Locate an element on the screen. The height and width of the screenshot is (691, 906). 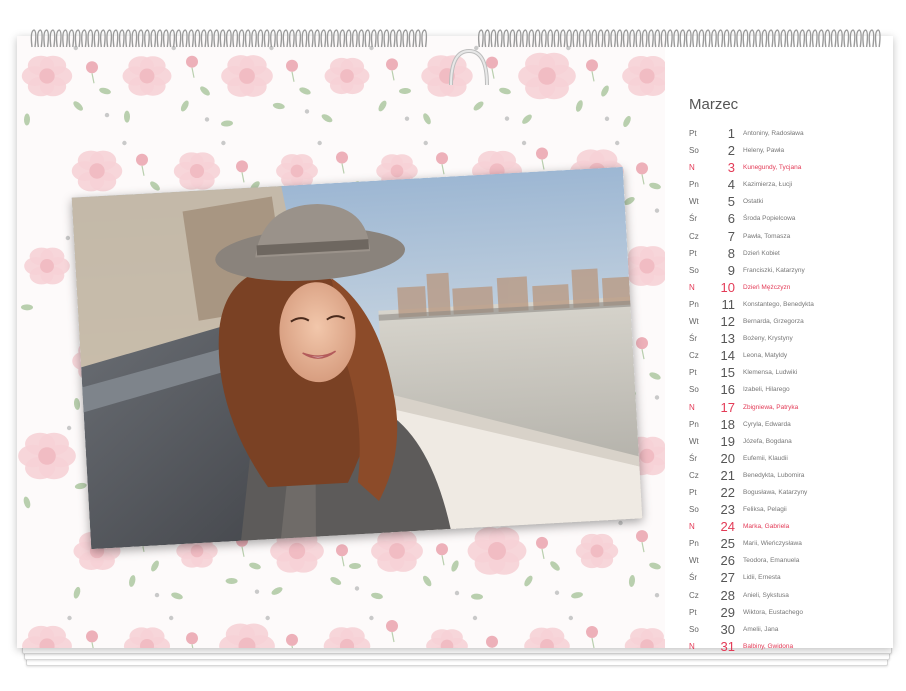
day-number: 15 is located at coordinates (727, 373).